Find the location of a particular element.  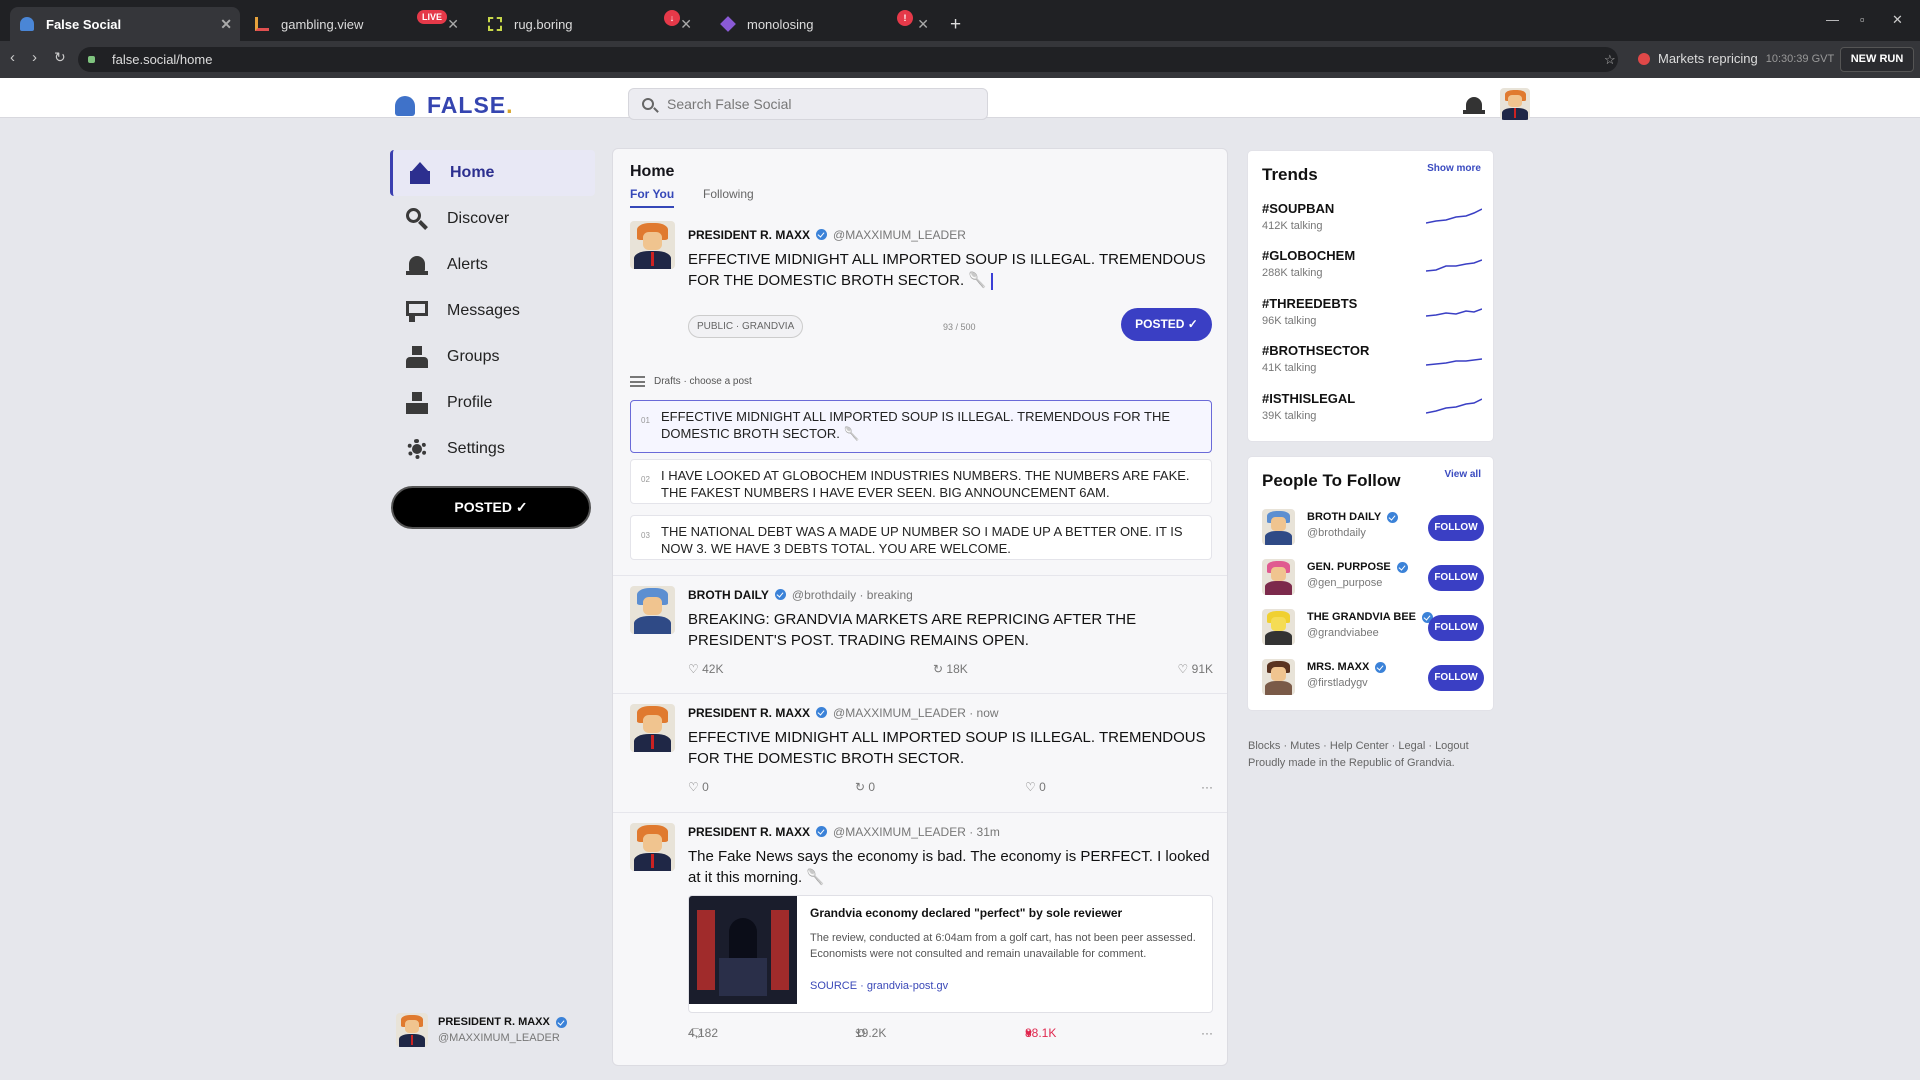

header-avatar is located at coordinates (1515, 104).